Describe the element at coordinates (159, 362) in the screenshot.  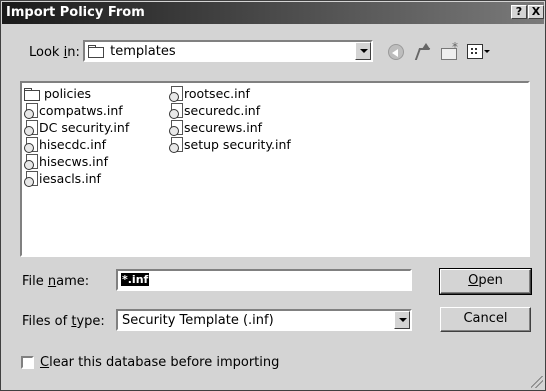
I see `clear-database-label: Clear this database before importing` at that location.